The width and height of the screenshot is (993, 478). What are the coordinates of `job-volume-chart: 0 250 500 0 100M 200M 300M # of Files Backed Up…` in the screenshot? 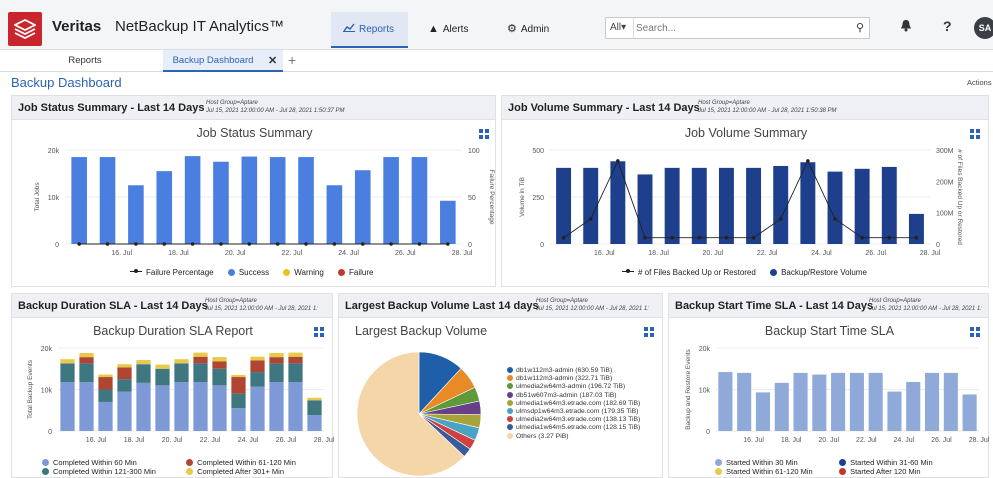 It's located at (741, 202).